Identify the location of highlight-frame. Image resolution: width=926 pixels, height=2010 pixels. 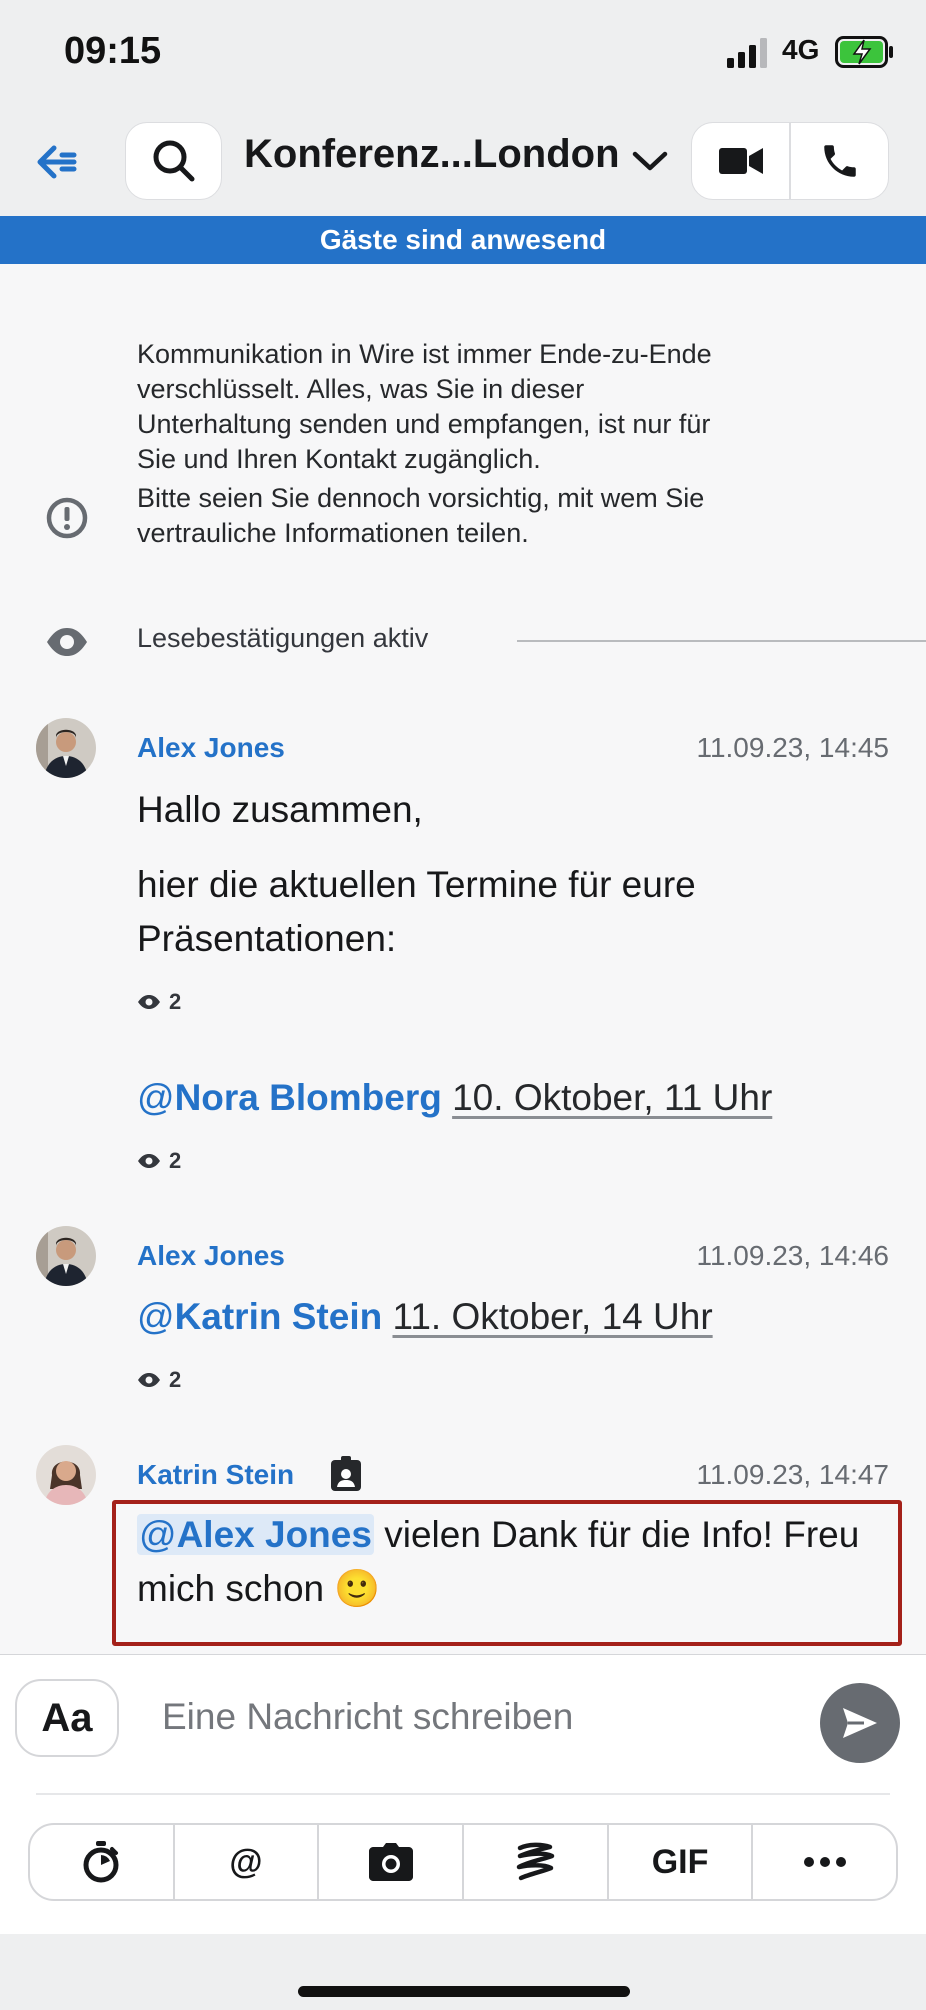
(507, 1573).